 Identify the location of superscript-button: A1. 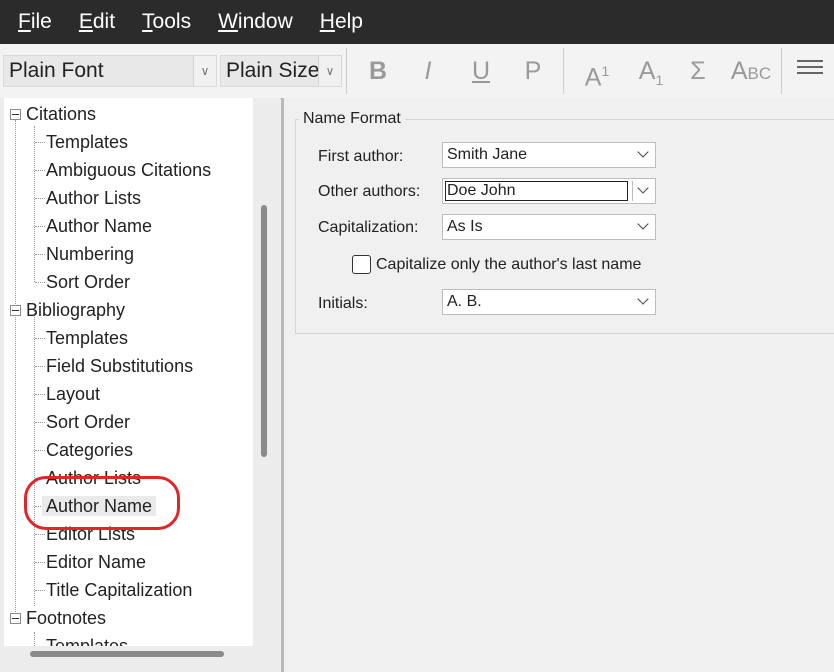
(597, 71).